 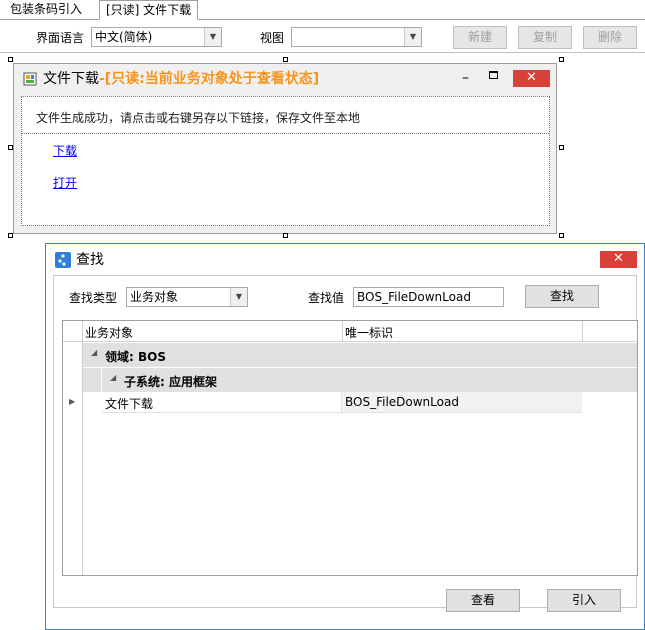 What do you see at coordinates (414, 297) in the screenshot?
I see `search-value-text: BOS_FileDownLoad` at bounding box center [414, 297].